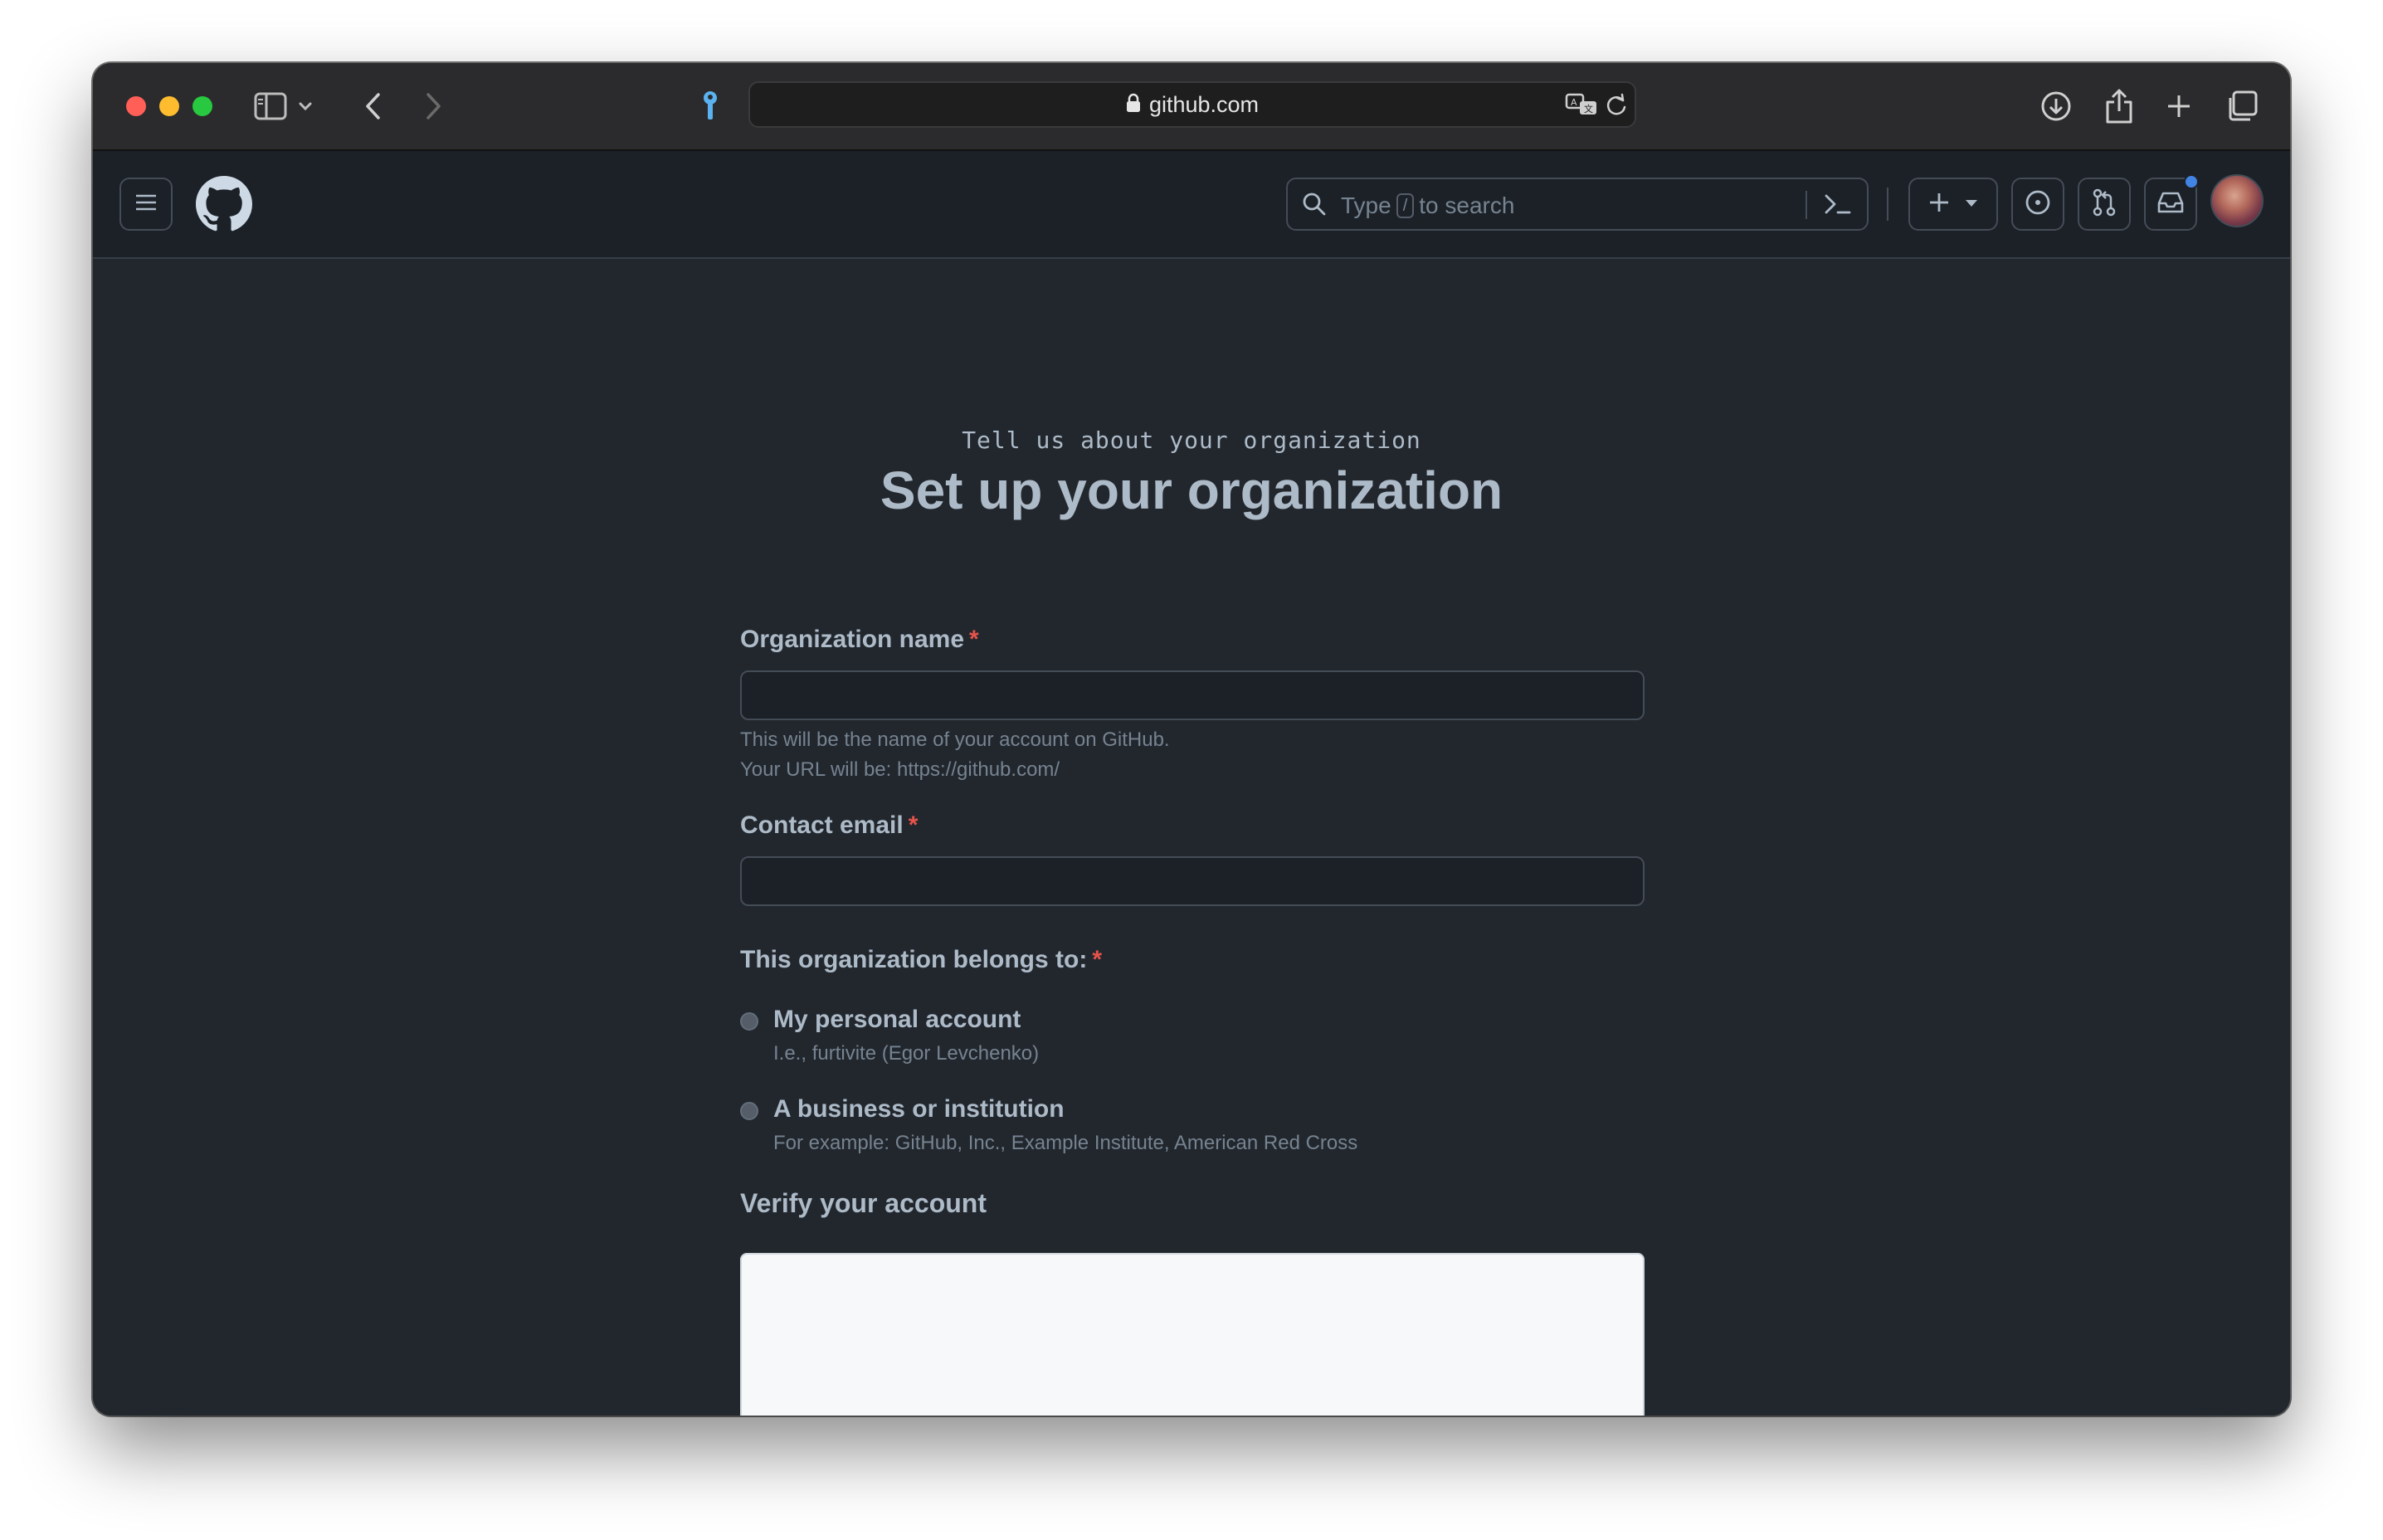 The height and width of the screenshot is (1540, 2383). Describe the element at coordinates (1807, 205) in the screenshot. I see `search-divider` at that location.